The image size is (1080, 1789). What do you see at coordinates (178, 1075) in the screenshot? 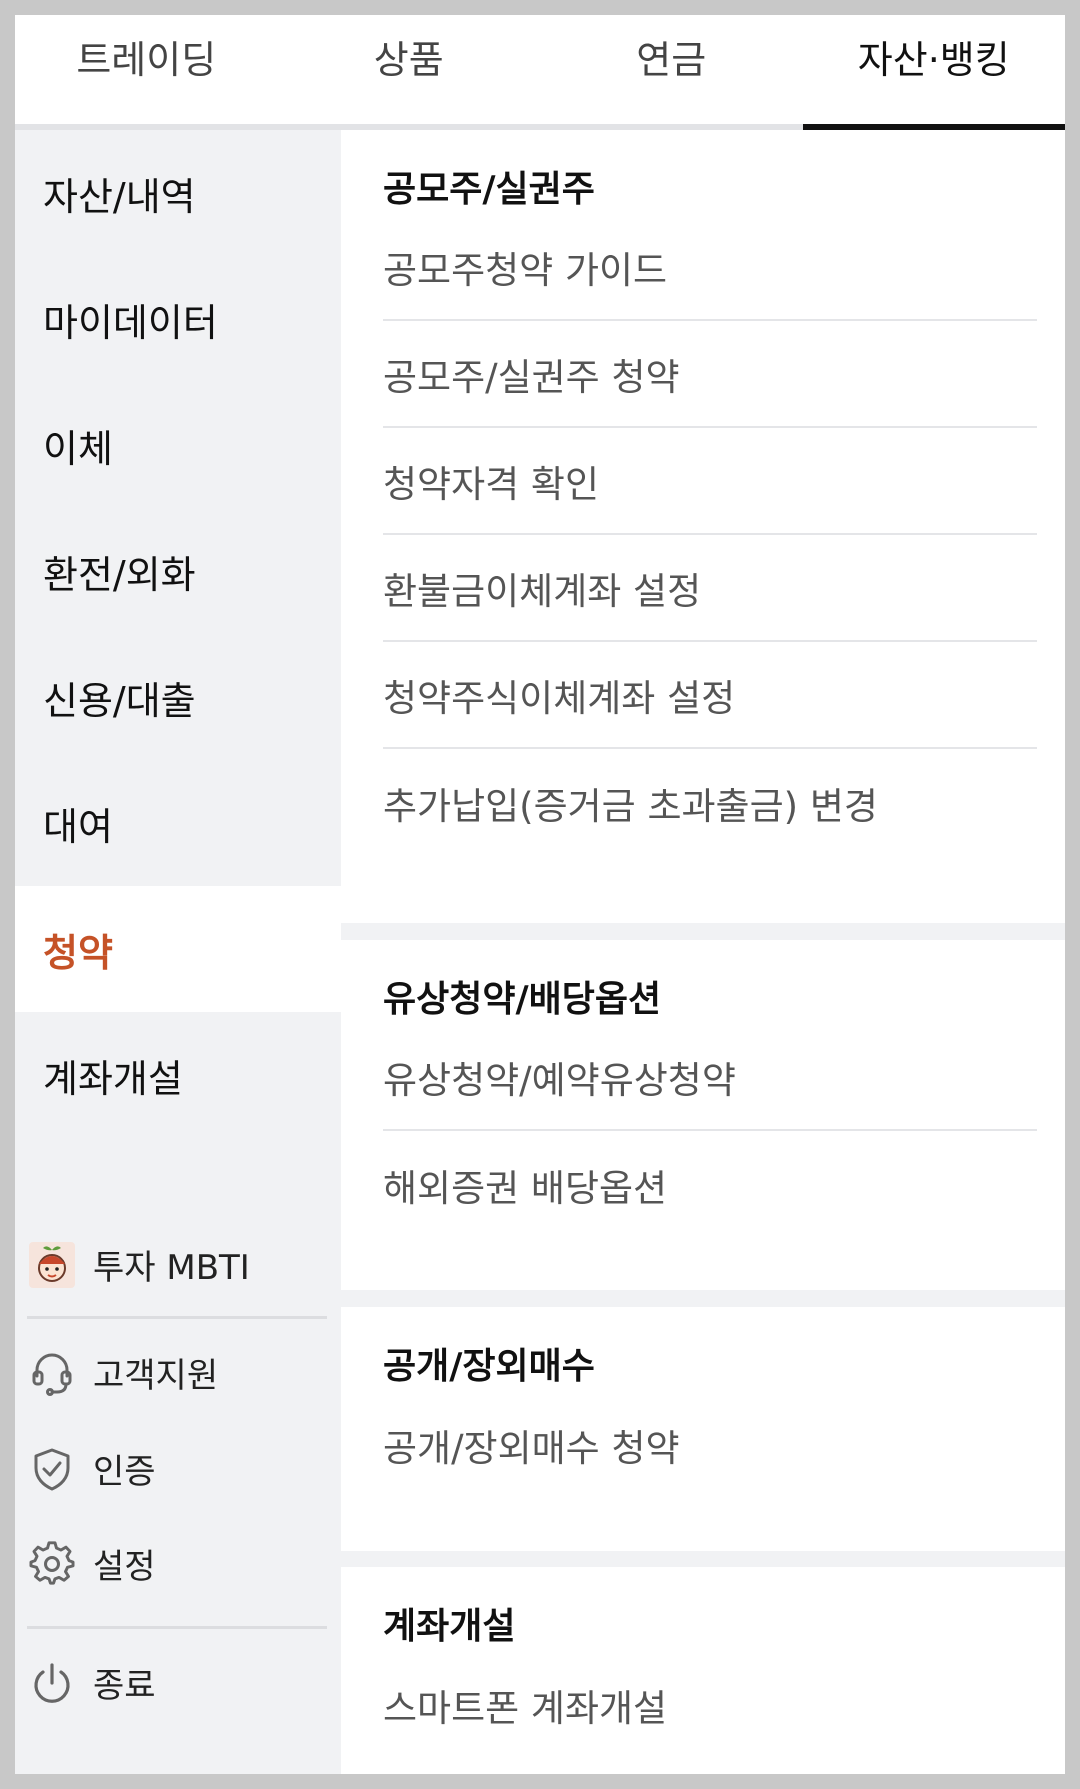
I see `sidebar-item-account-opening: 계좌개설` at bounding box center [178, 1075].